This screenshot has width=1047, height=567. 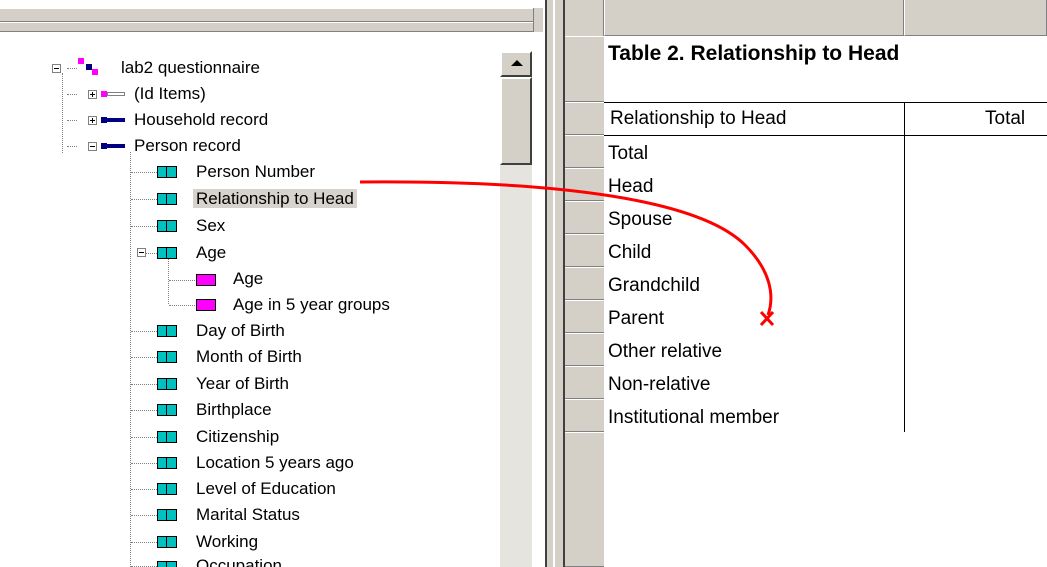 I want to click on tree-record-id-items: (Id Items), so click(x=170, y=94).